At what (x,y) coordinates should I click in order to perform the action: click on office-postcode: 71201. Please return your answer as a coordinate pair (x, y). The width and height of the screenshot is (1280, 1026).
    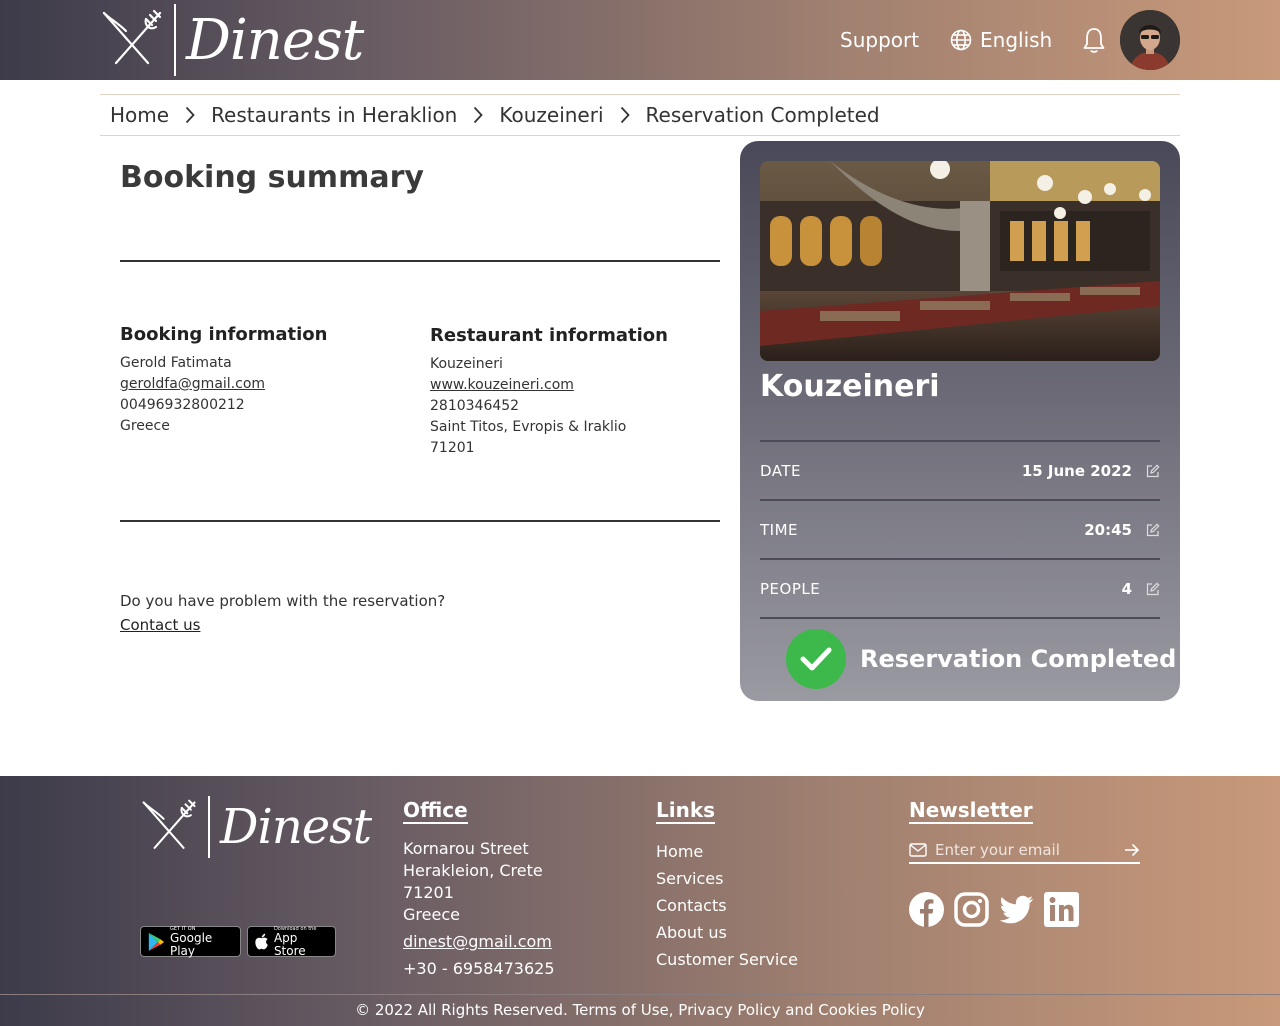
    Looking at the image, I should click on (428, 892).